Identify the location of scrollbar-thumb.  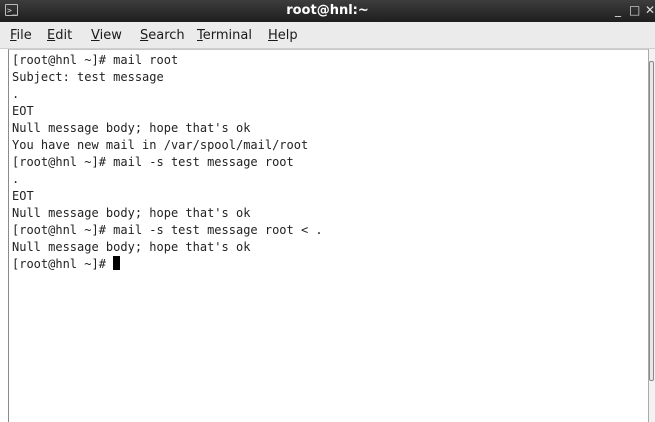
(651, 221).